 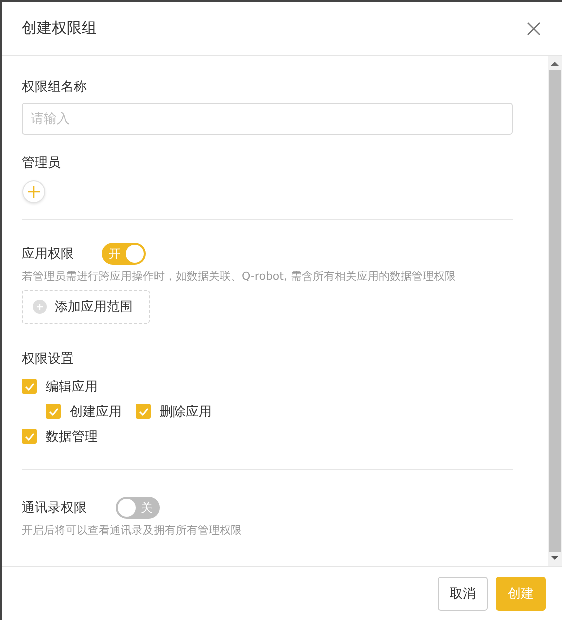 I want to click on hint-text: 若管理员需进行跨应用操作时，如数据关联、Q-robot, 需含所有相关应用的数据管理权限, so click(x=239, y=276).